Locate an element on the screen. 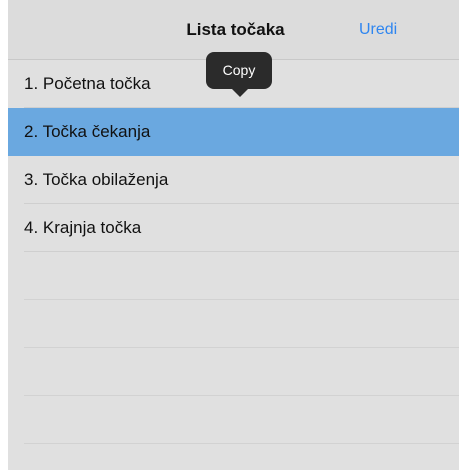 The image size is (459, 470). navigation-bar: Lista točaka Uredi is located at coordinates (233, 30).